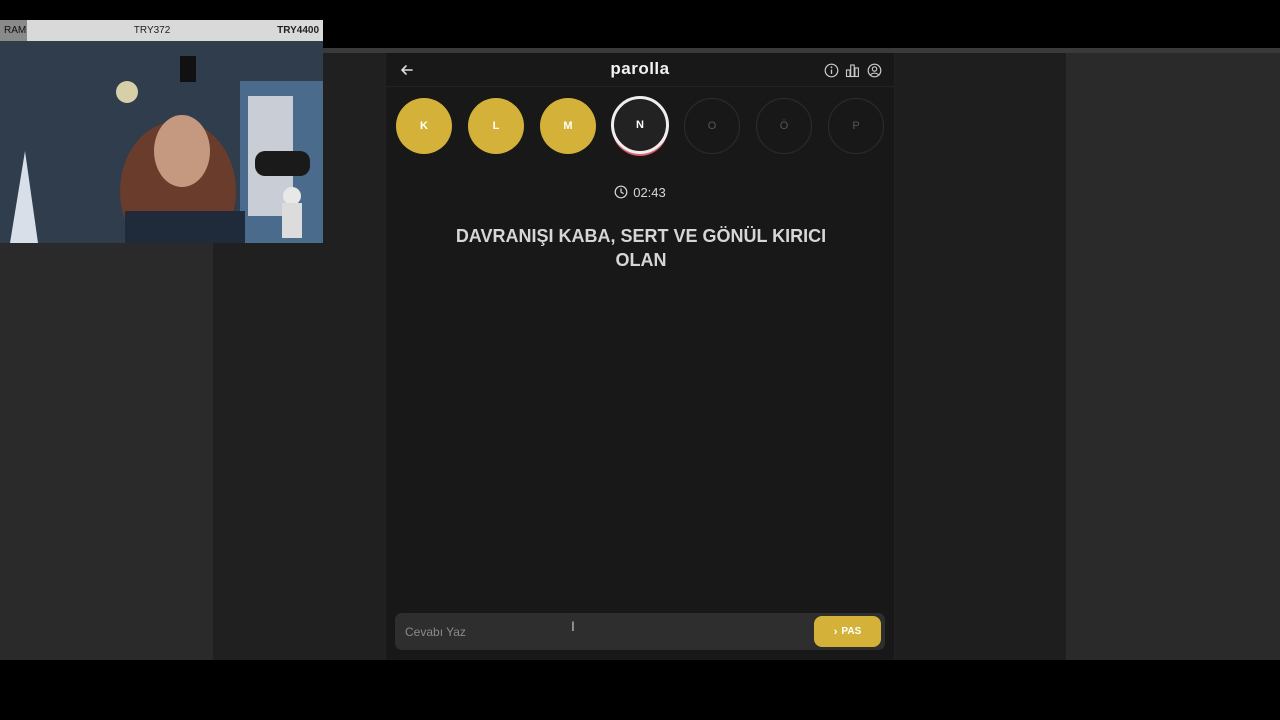 The width and height of the screenshot is (1280, 720). I want to click on pass-button: › PAS, so click(847, 631).